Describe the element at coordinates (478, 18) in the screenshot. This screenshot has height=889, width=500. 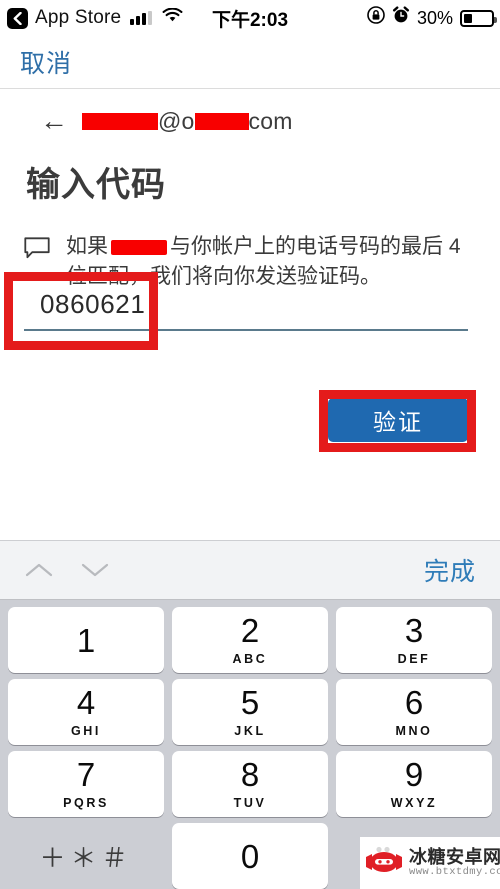
I see `battery-icon` at that location.